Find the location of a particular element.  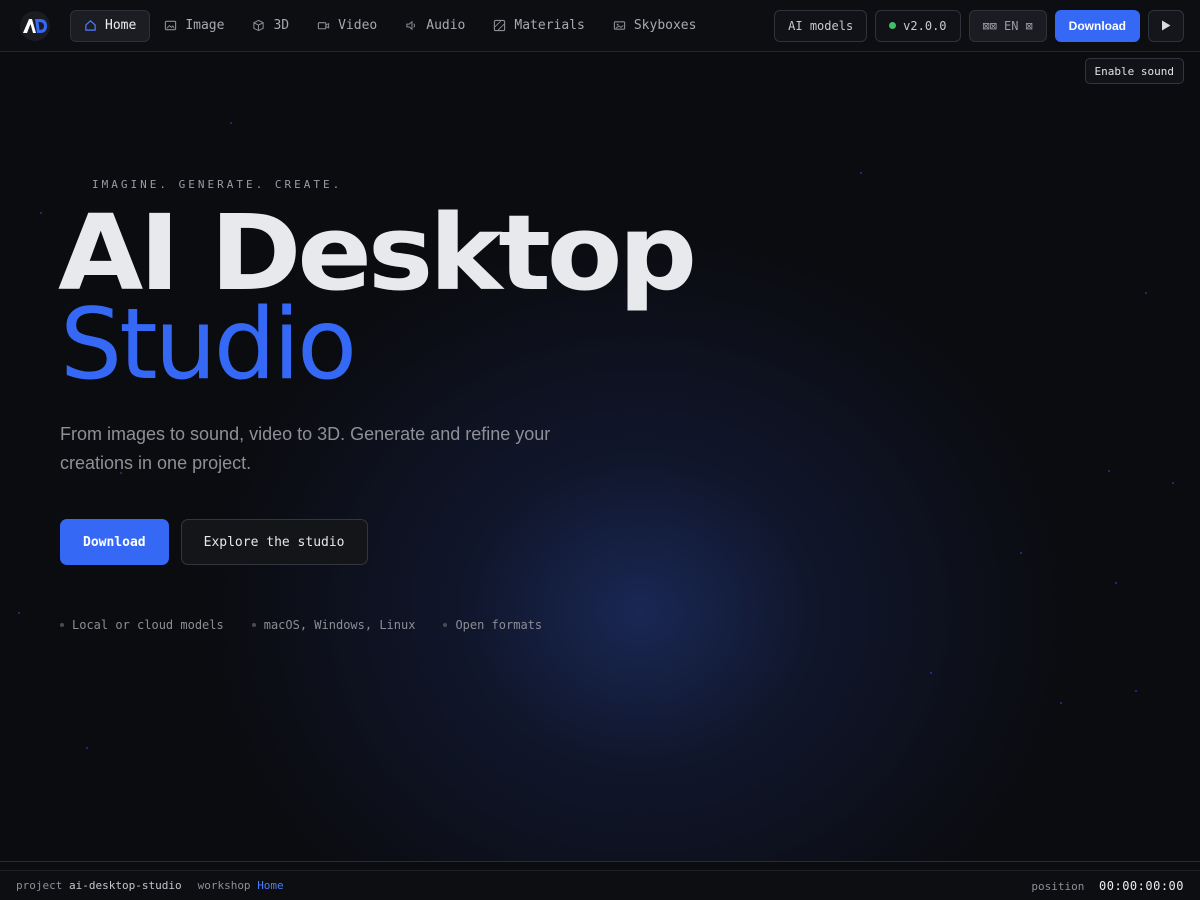

nav-item-materials: Materials is located at coordinates (538, 26).